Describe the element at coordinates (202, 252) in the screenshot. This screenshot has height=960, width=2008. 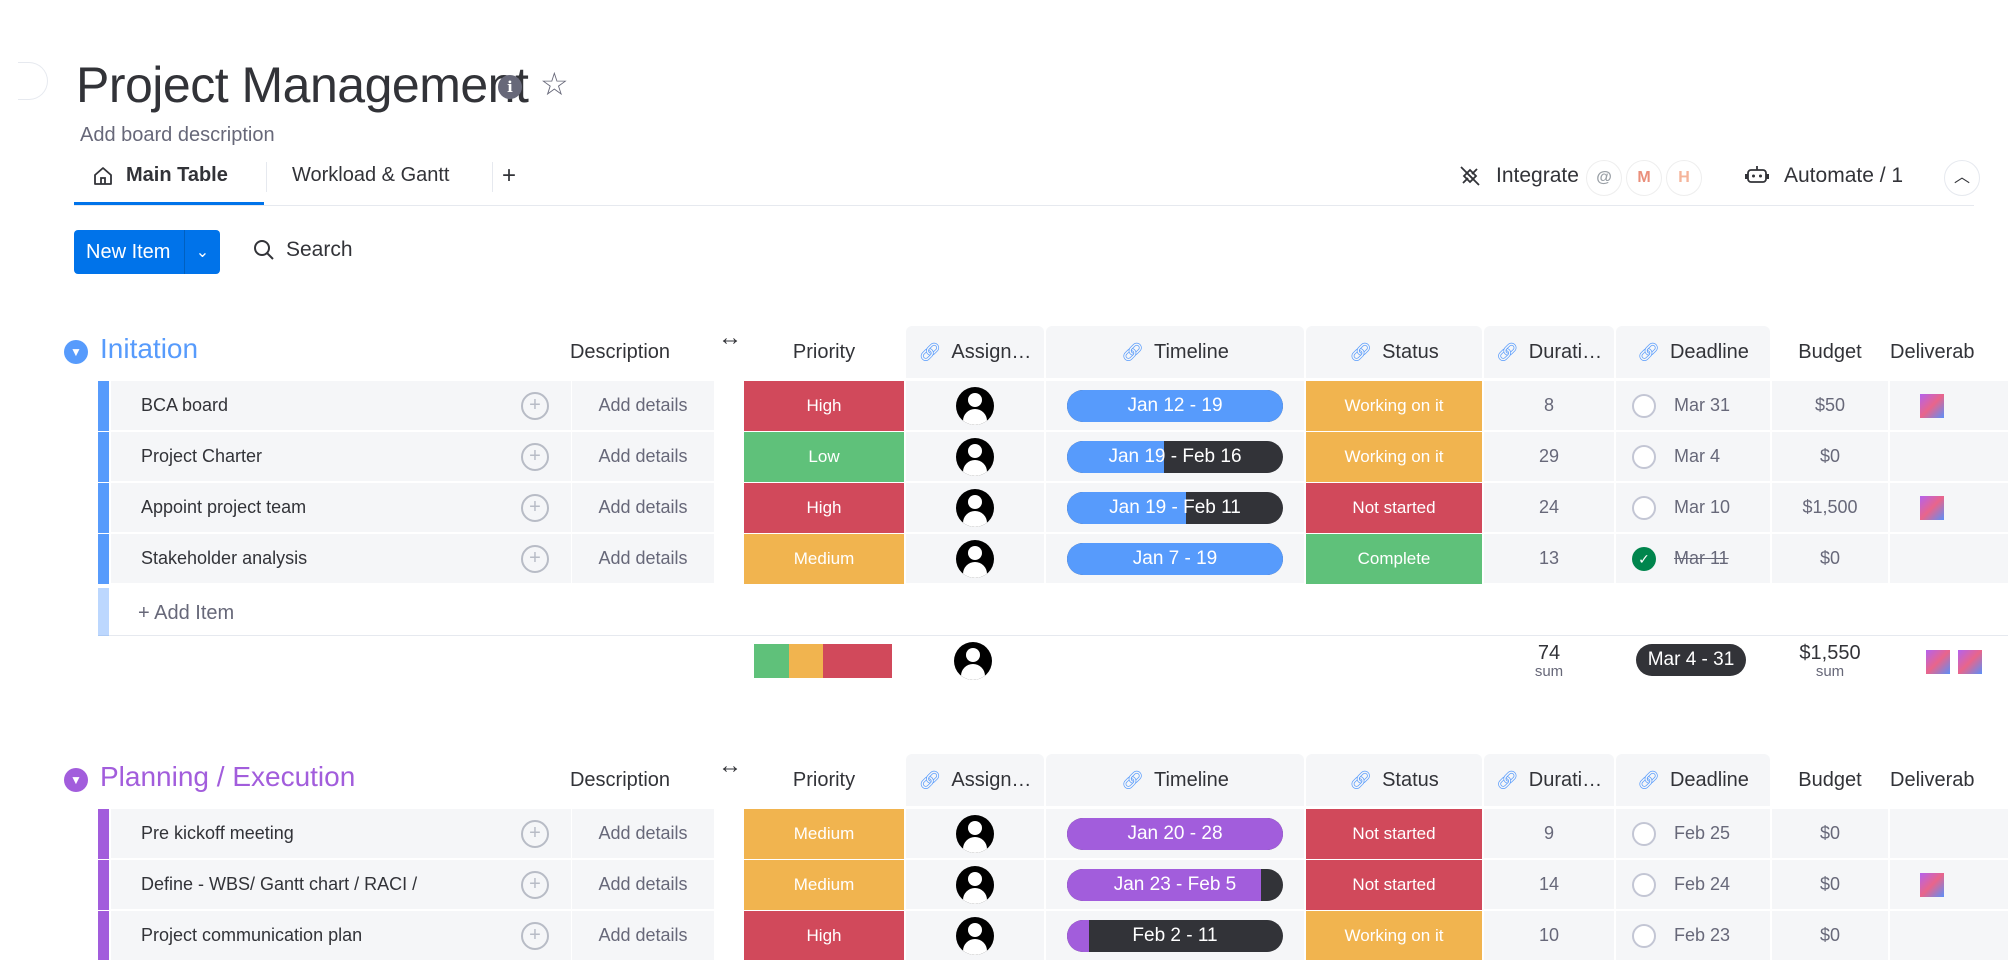
I see `chevron-down-icon: ⌄` at that location.